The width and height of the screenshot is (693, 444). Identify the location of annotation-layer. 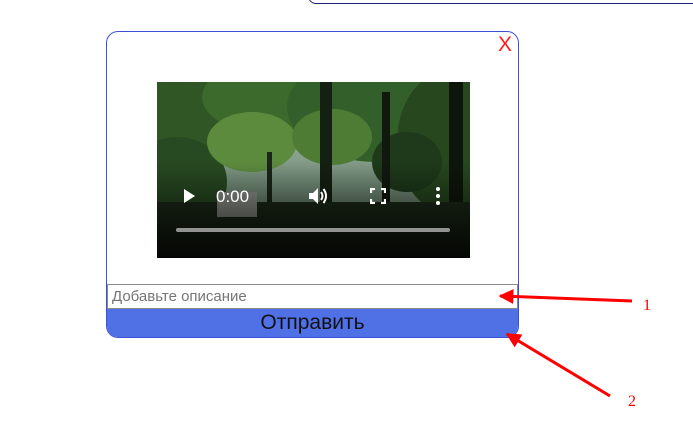
(565, 343).